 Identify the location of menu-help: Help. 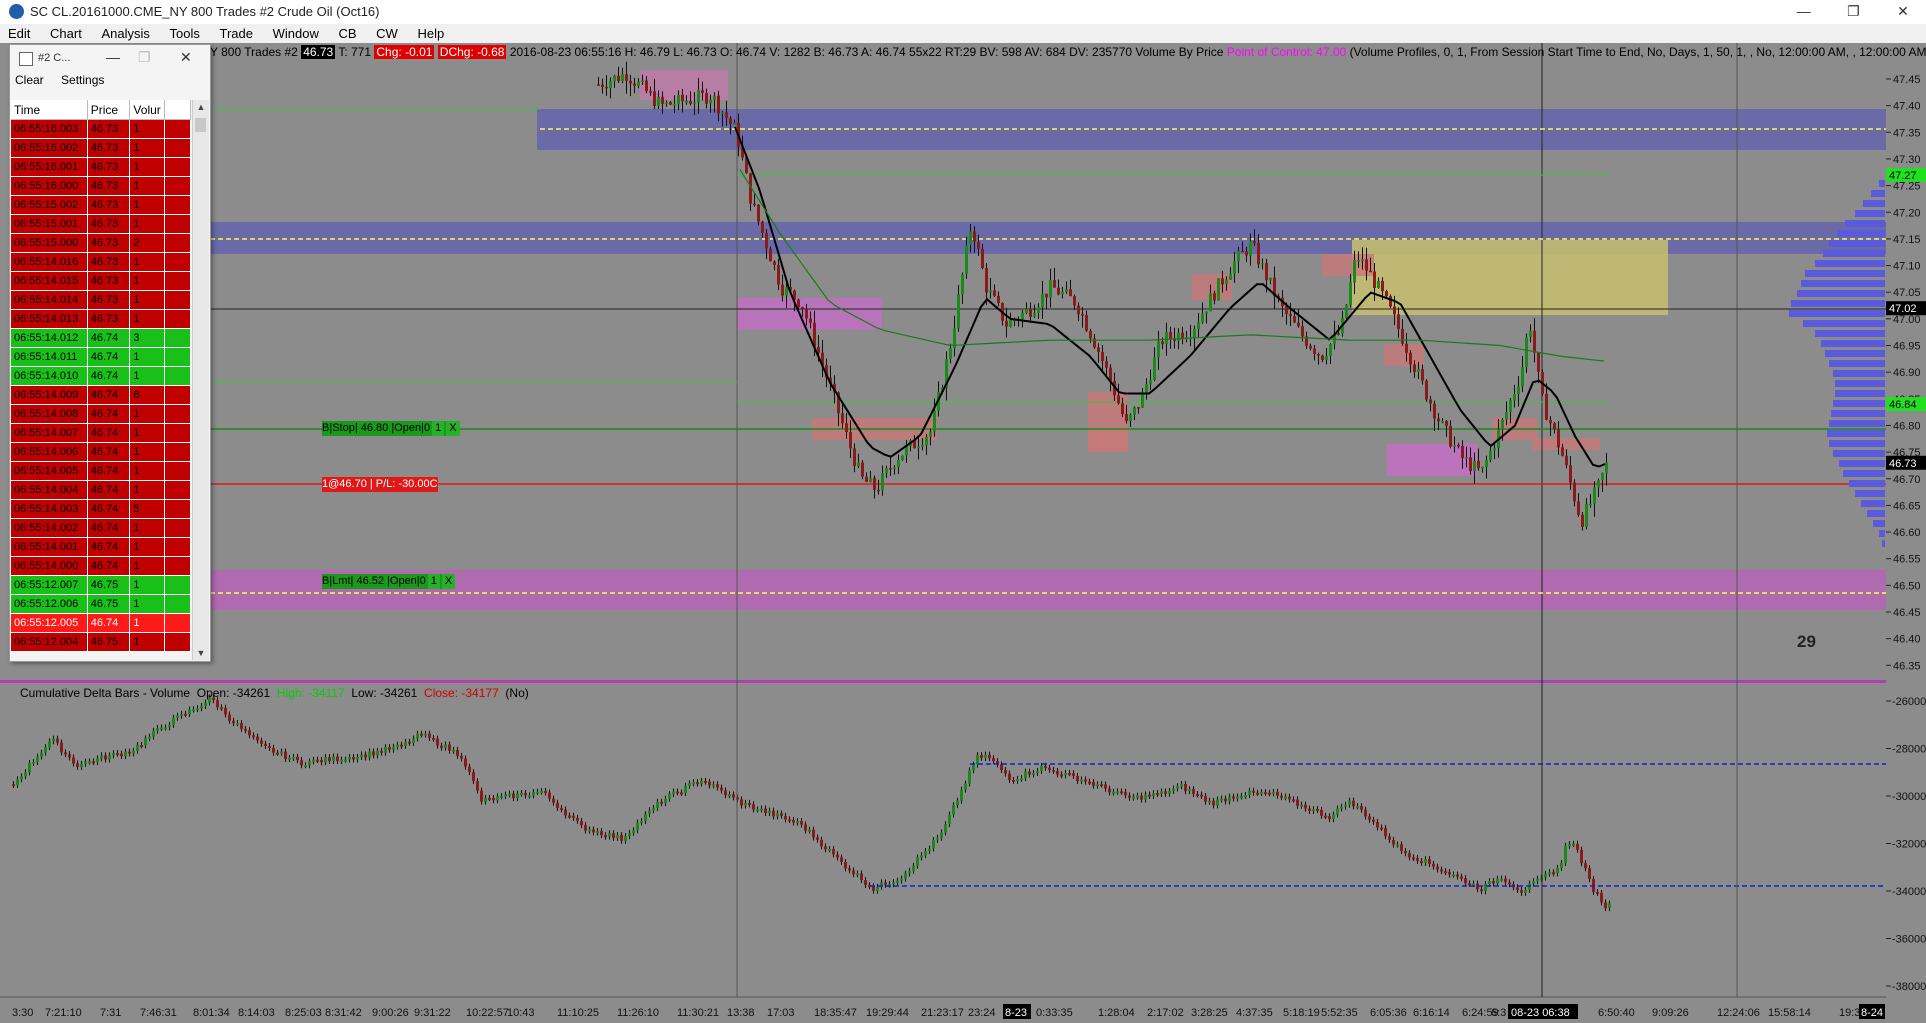
(430, 33).